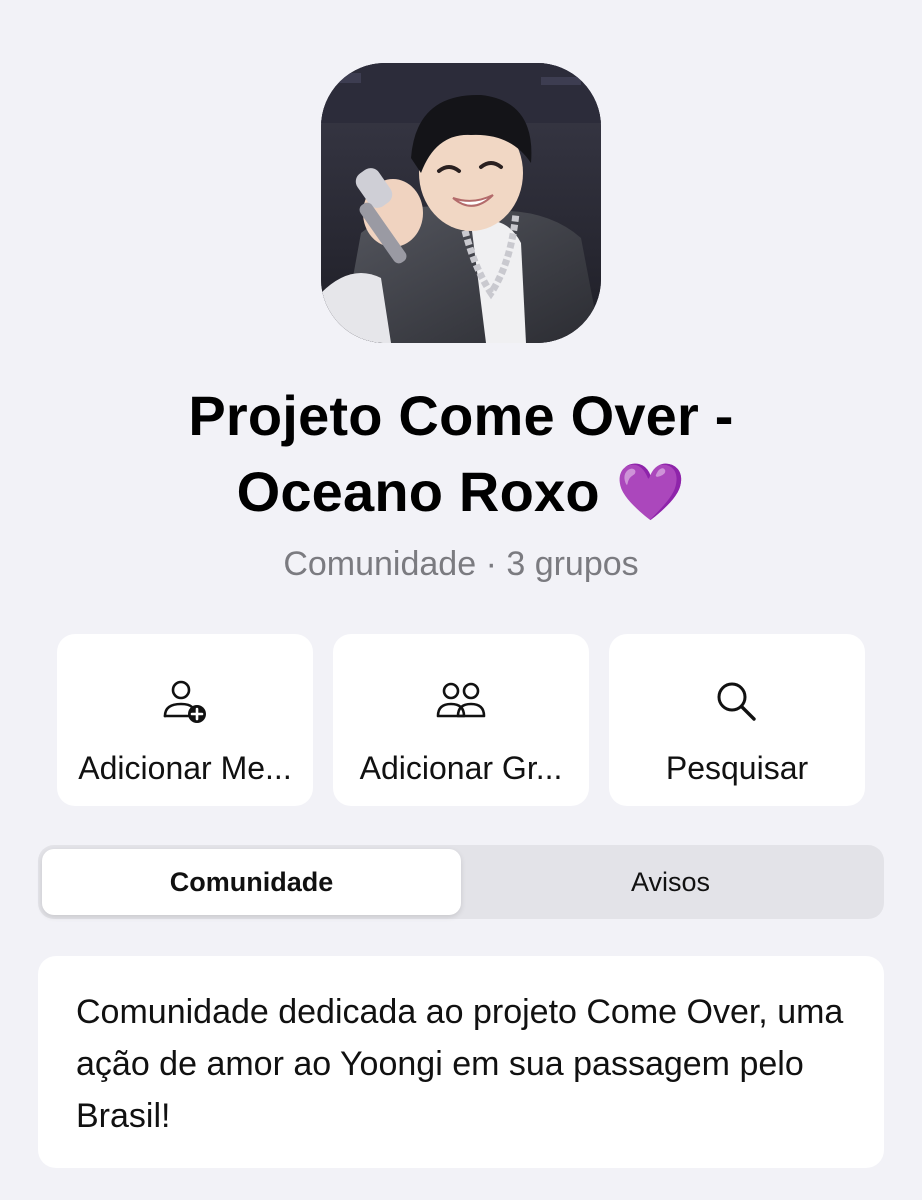 This screenshot has width=922, height=1200. I want to click on community-title-line1: Projeto Come Over -, so click(461, 415).